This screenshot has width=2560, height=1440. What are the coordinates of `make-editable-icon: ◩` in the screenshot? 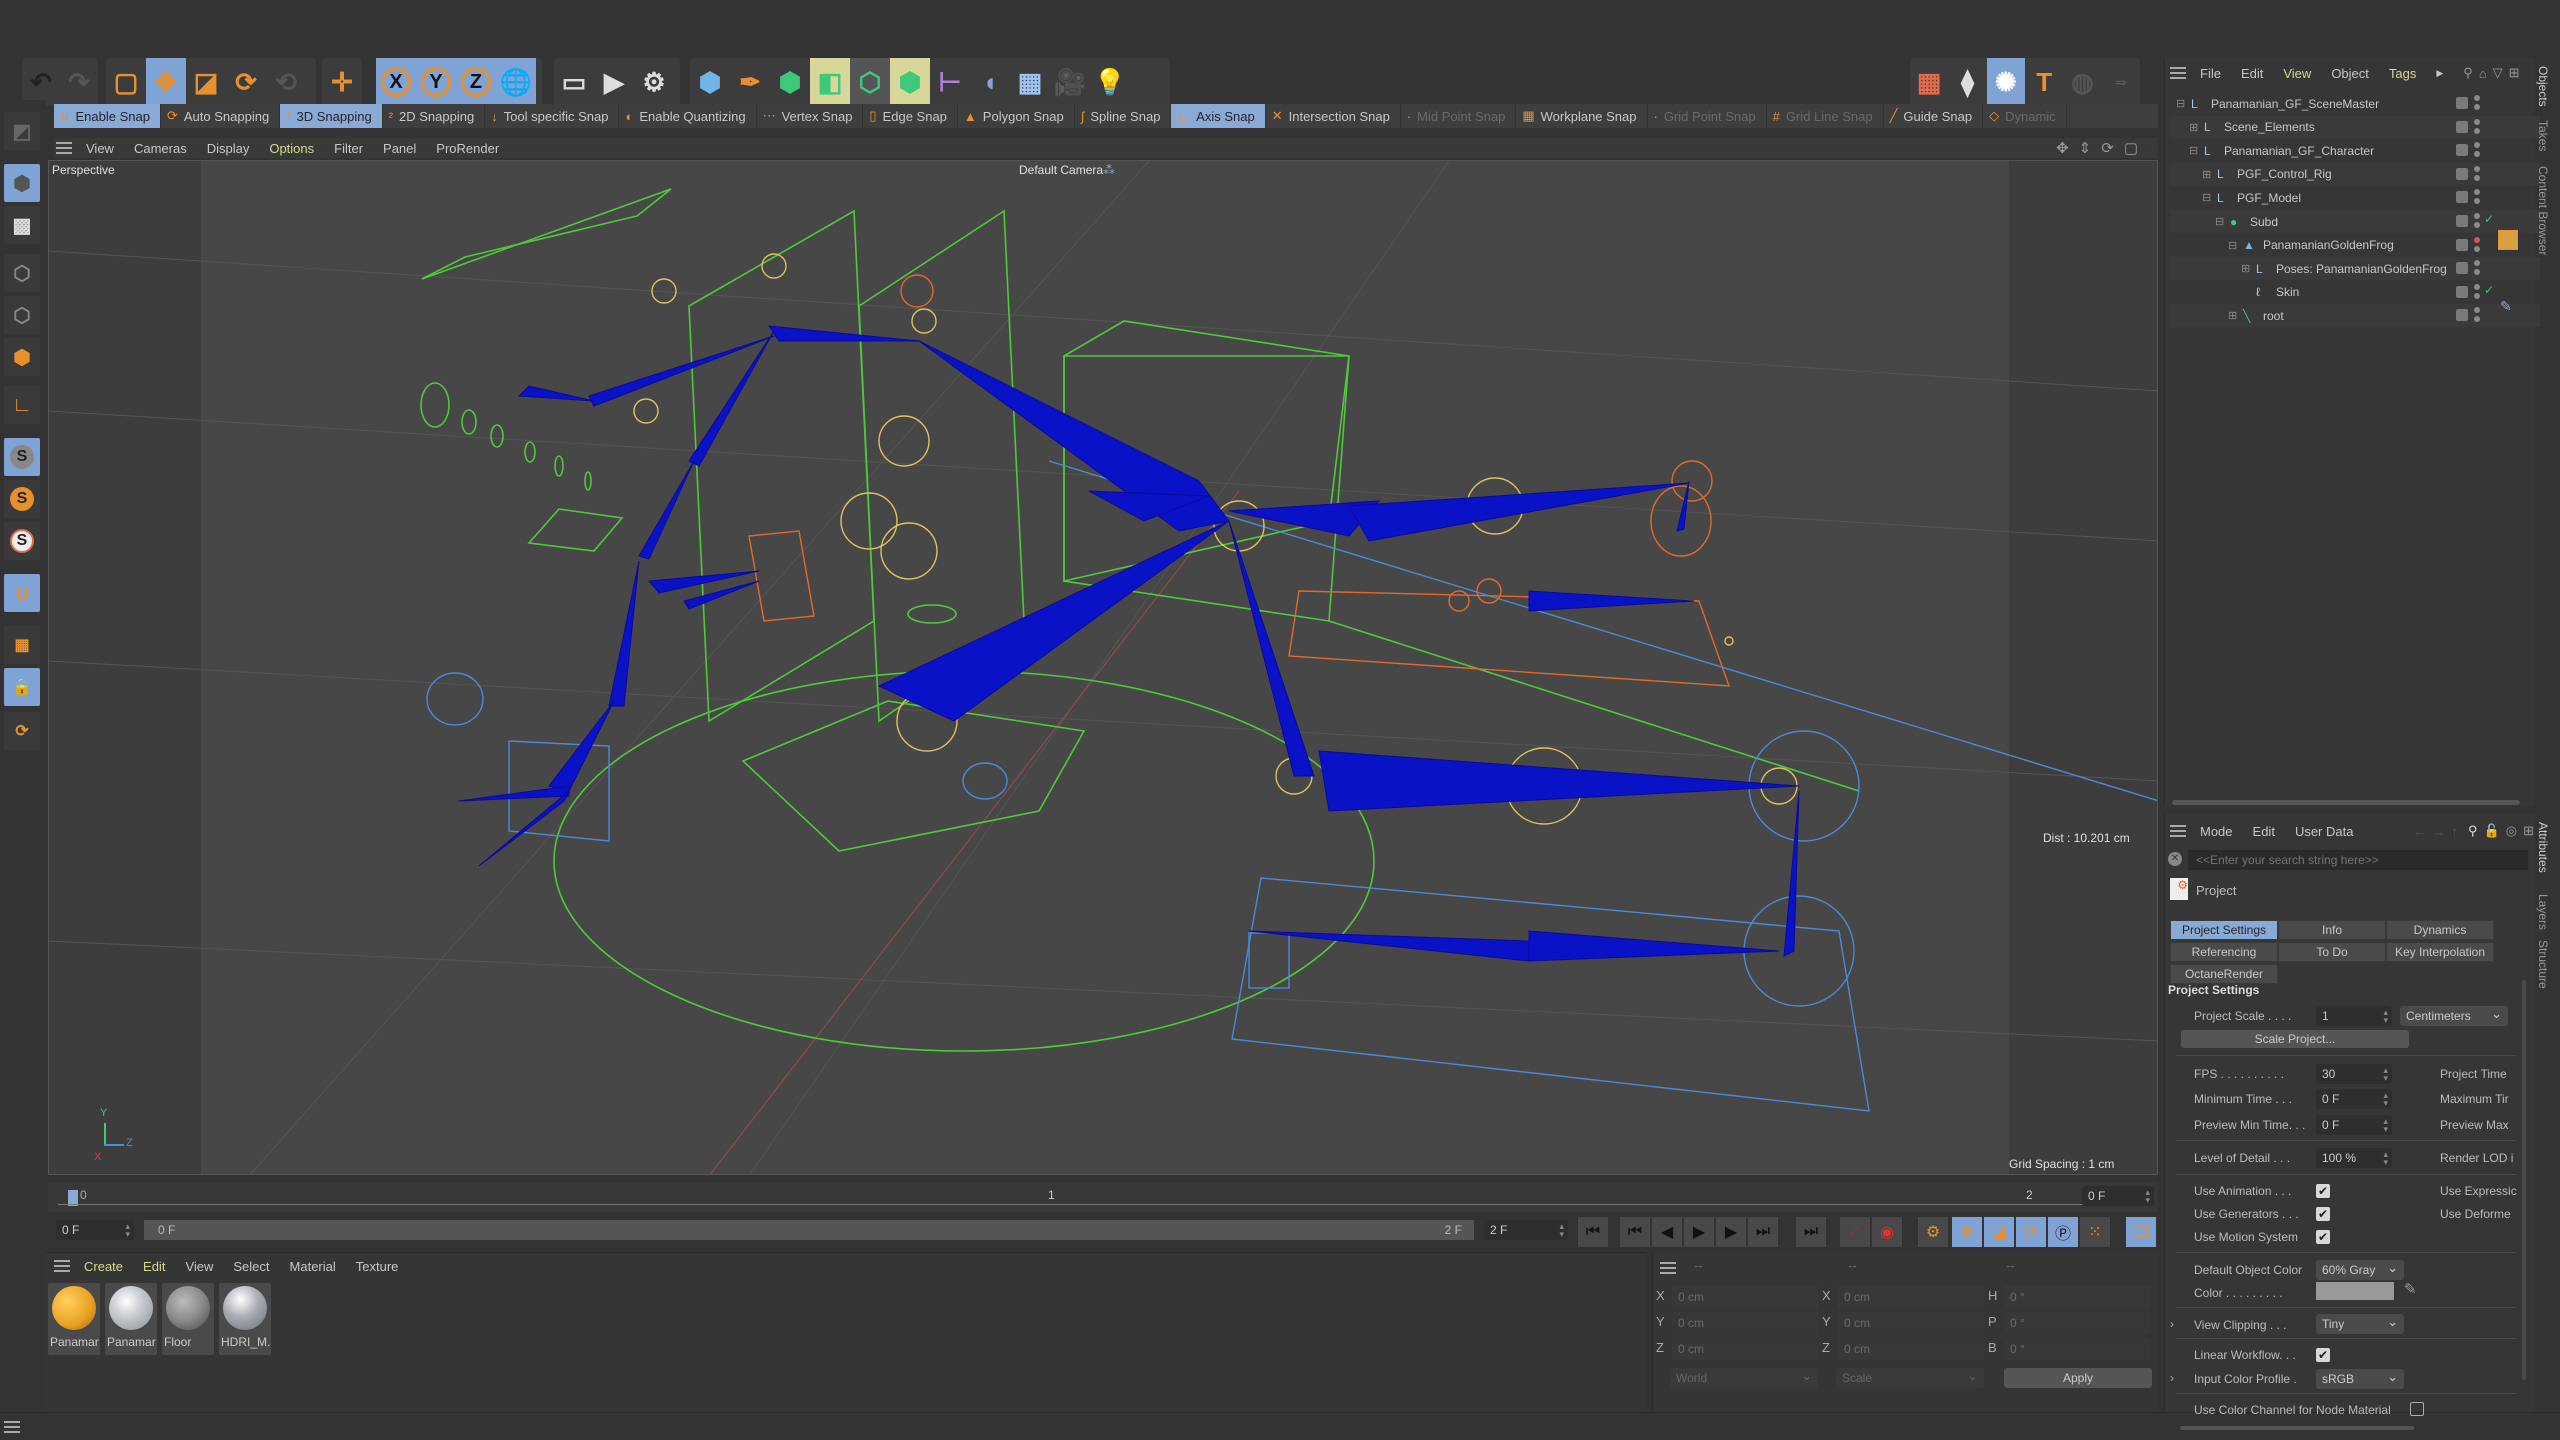 It's located at (22, 131).